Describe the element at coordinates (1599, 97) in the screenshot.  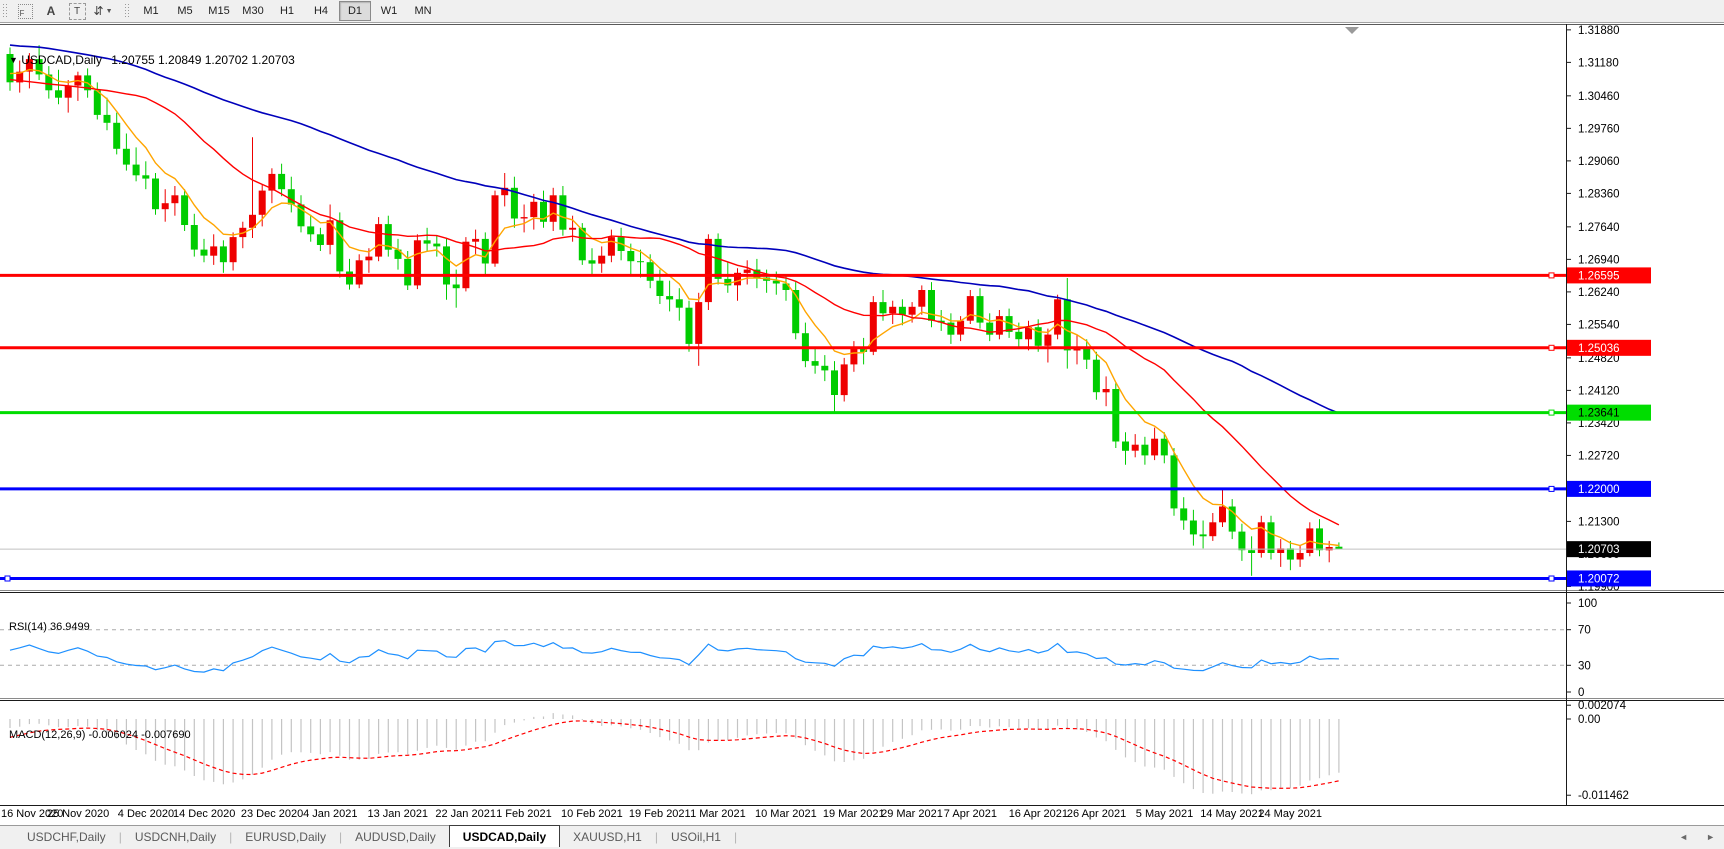
I see `price-tick-label: 1.30460` at that location.